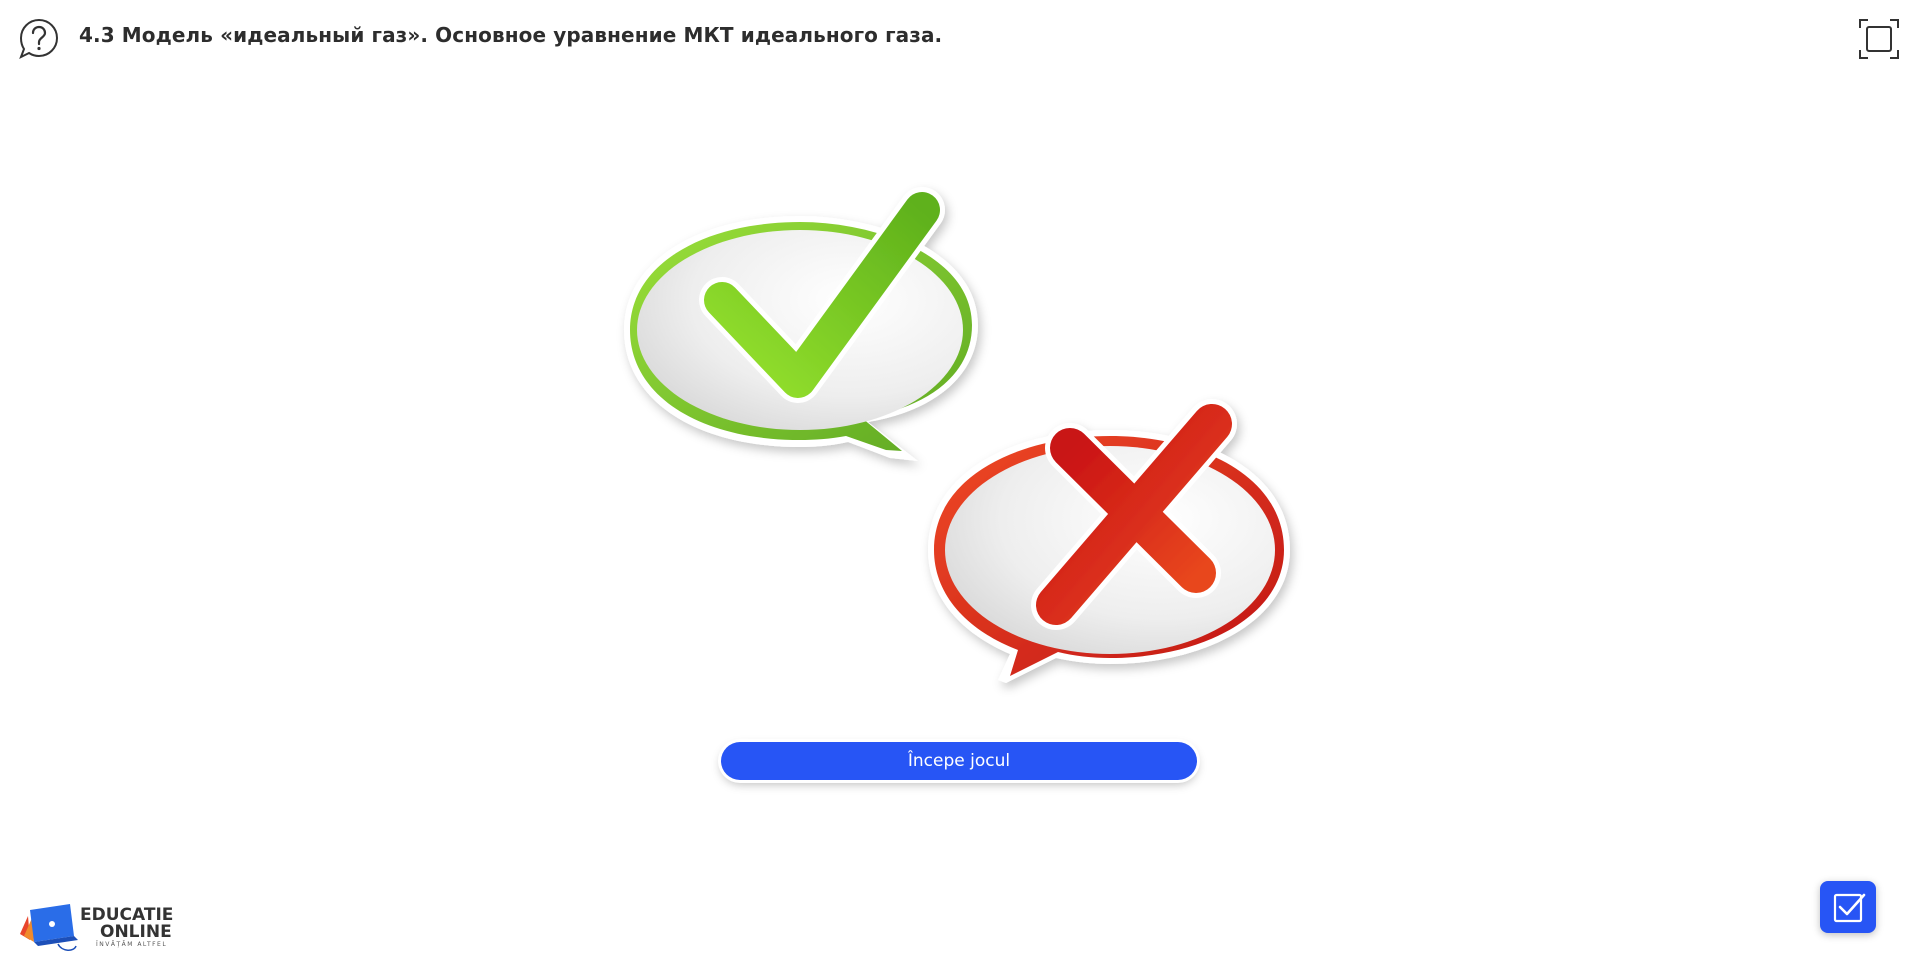  I want to click on checkmark-speech-bubble-icon, so click(801, 324).